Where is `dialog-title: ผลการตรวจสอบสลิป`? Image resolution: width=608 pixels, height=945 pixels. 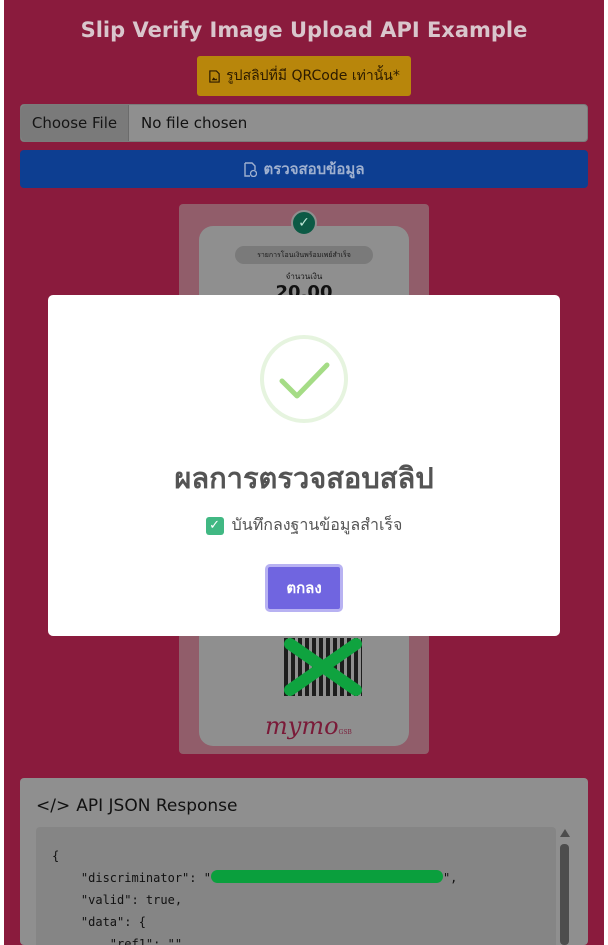 dialog-title: ผลการตรวจสอบสลิป is located at coordinates (304, 478).